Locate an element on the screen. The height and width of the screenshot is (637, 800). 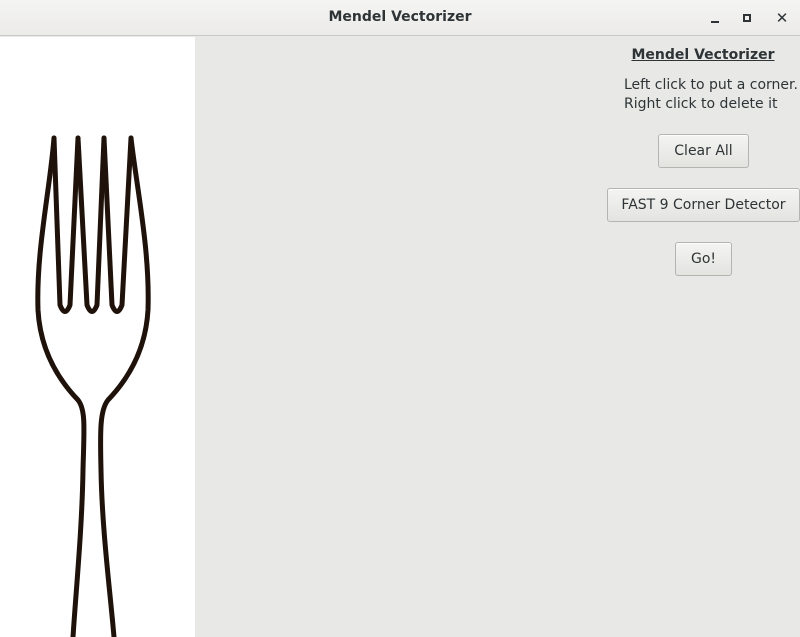
clear-all-button: Clear All is located at coordinates (703, 151).